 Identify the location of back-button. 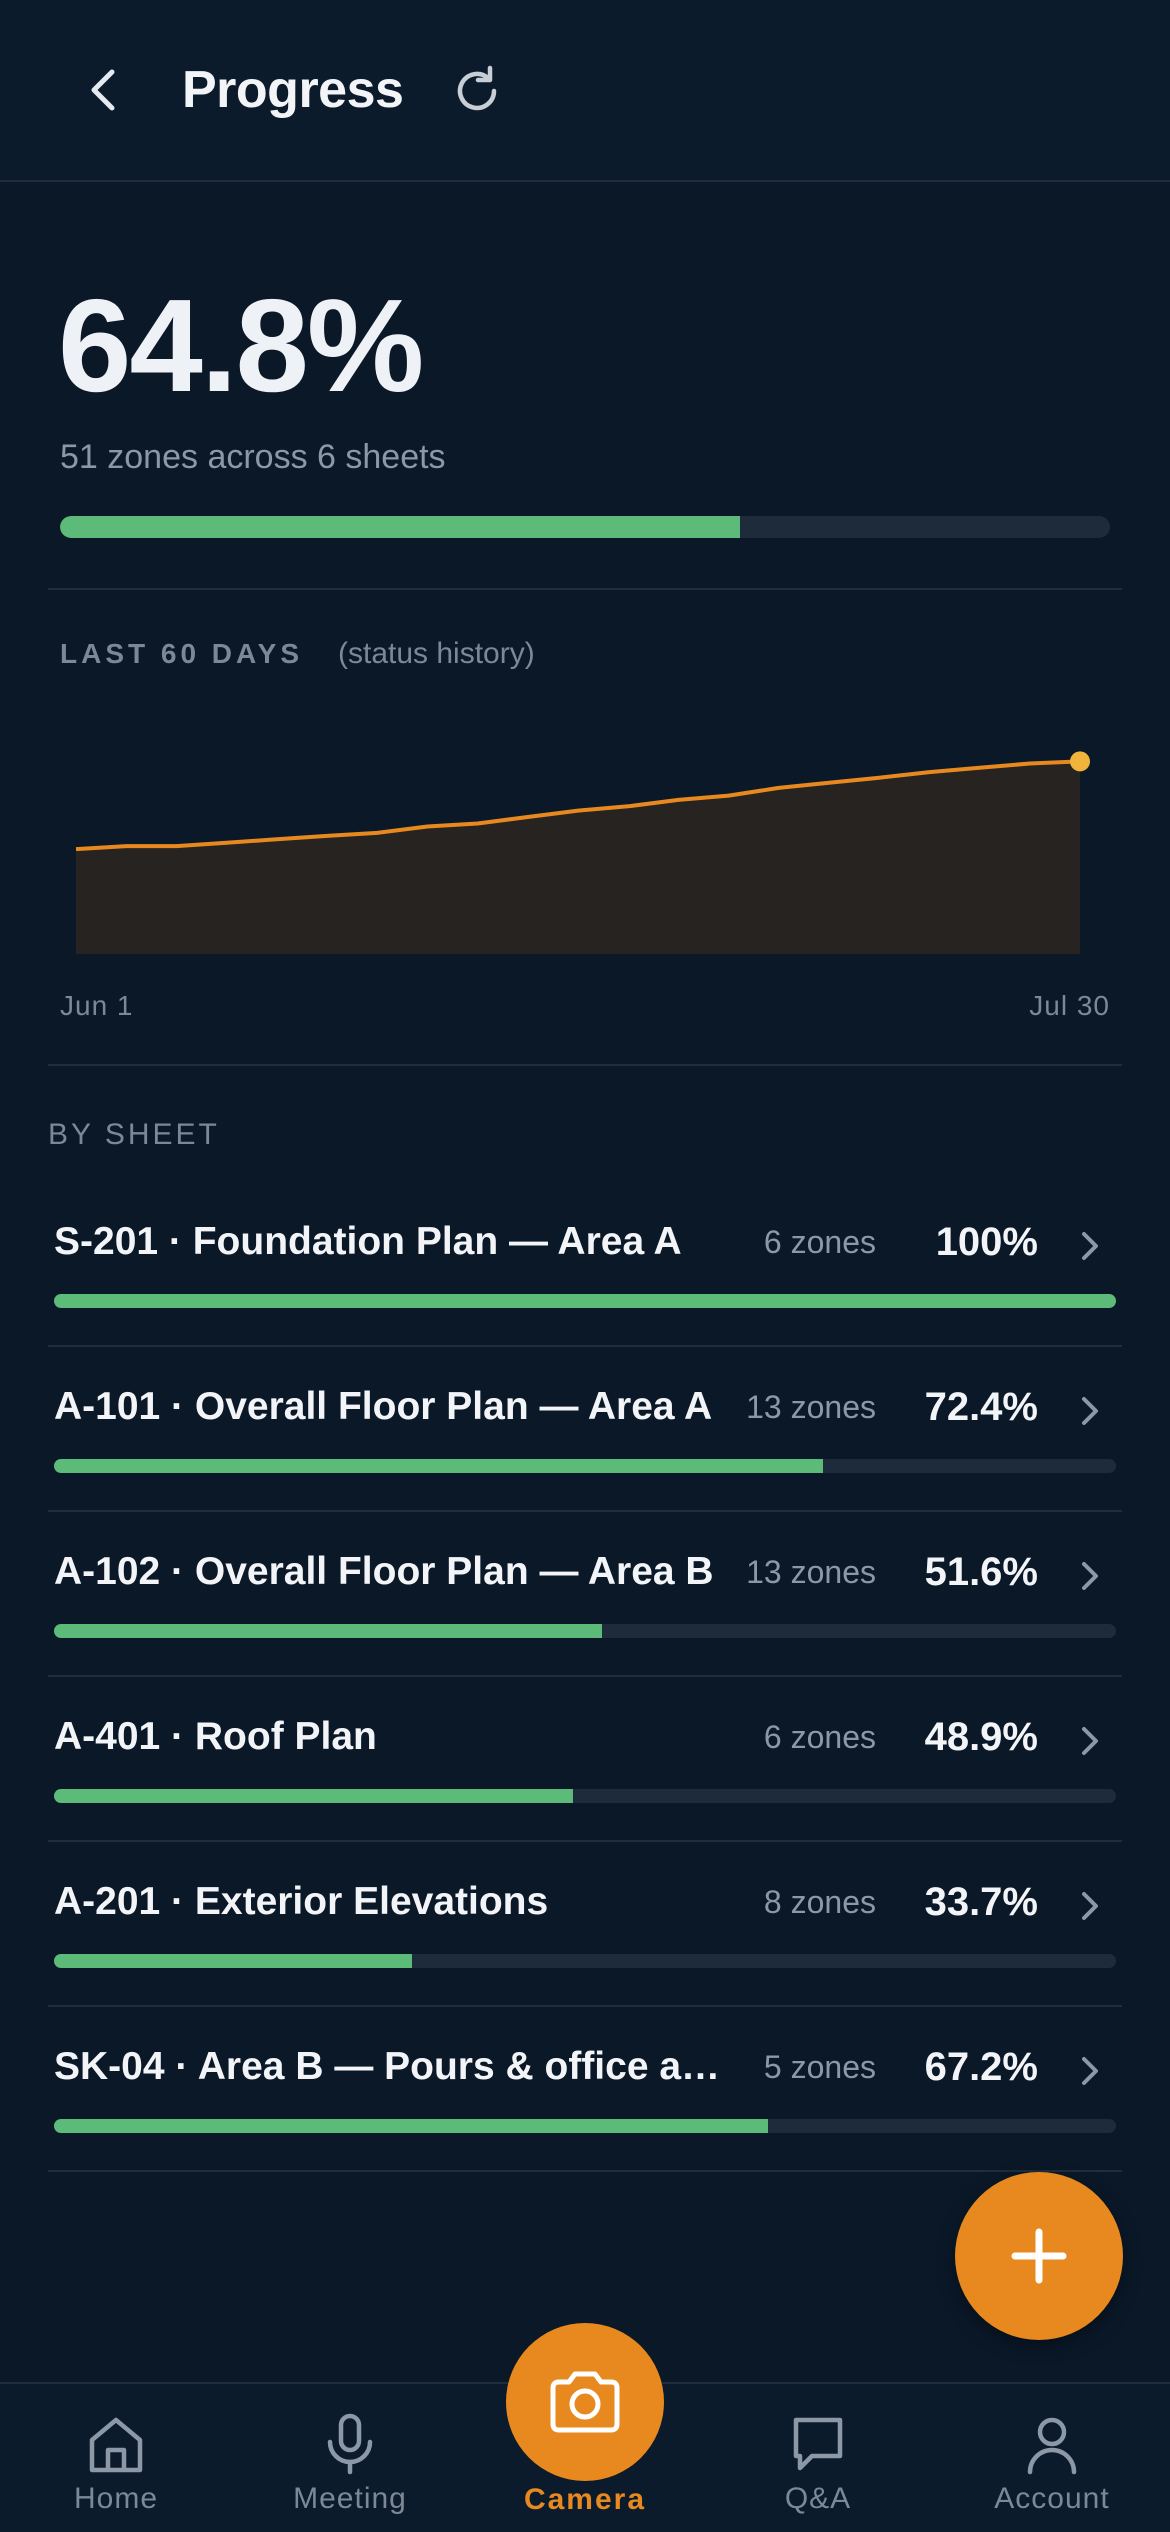
(104, 90).